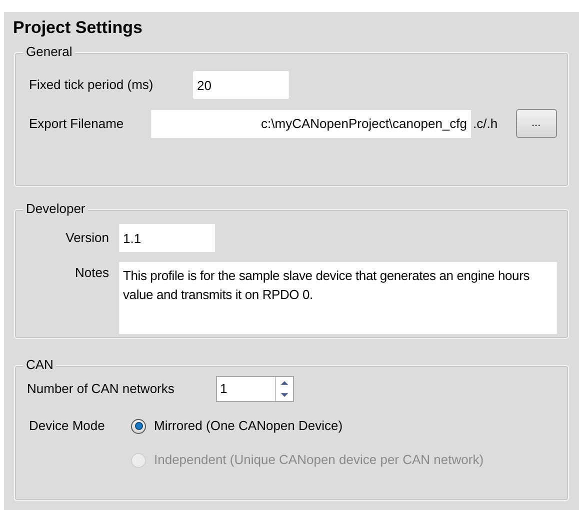 The image size is (579, 510). Describe the element at coordinates (319, 460) in the screenshot. I see `radio-label: Independent (Unique CANopen device per CAN network)` at that location.